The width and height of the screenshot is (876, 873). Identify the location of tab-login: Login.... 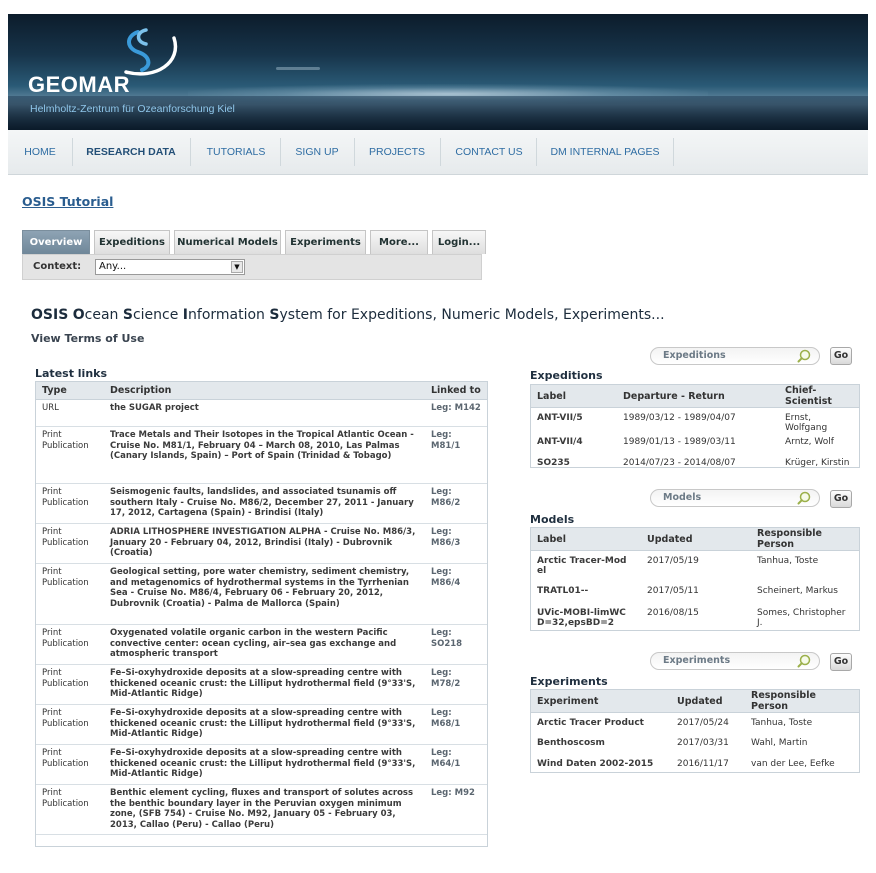
(459, 242).